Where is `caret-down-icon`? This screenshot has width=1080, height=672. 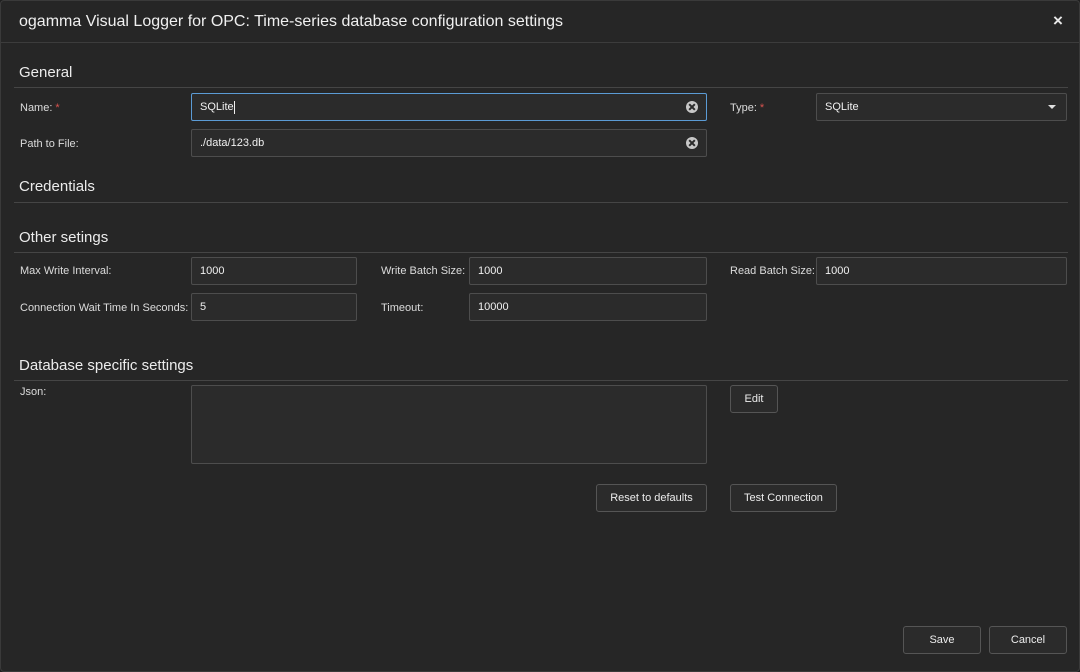 caret-down-icon is located at coordinates (1052, 107).